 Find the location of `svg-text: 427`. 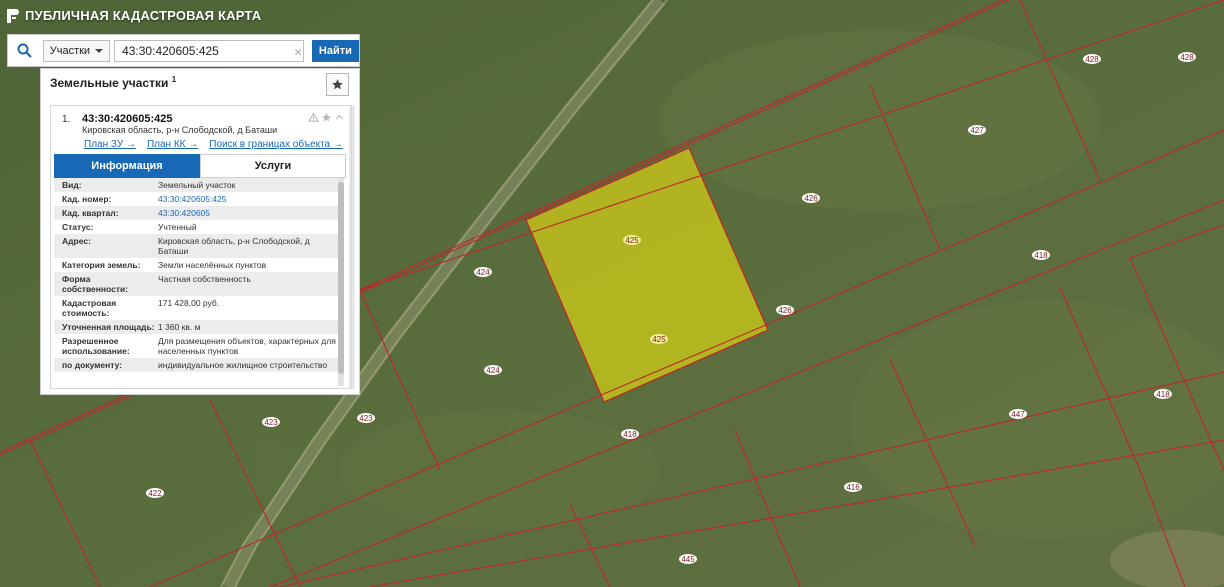

svg-text: 427 is located at coordinates (977, 130).